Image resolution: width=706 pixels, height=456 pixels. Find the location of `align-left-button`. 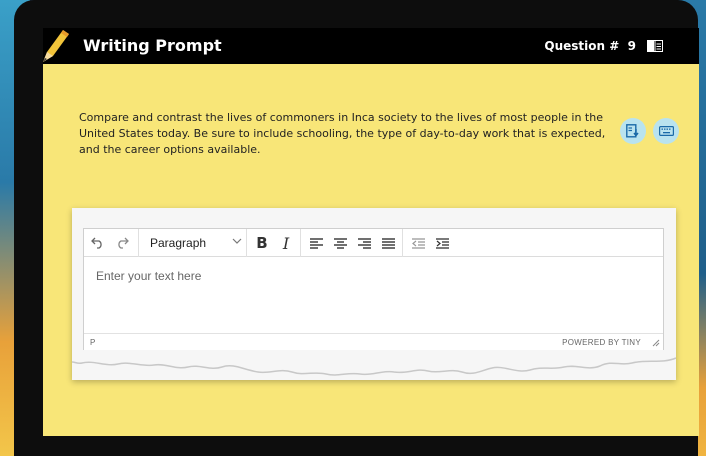

align-left-button is located at coordinates (316, 243).